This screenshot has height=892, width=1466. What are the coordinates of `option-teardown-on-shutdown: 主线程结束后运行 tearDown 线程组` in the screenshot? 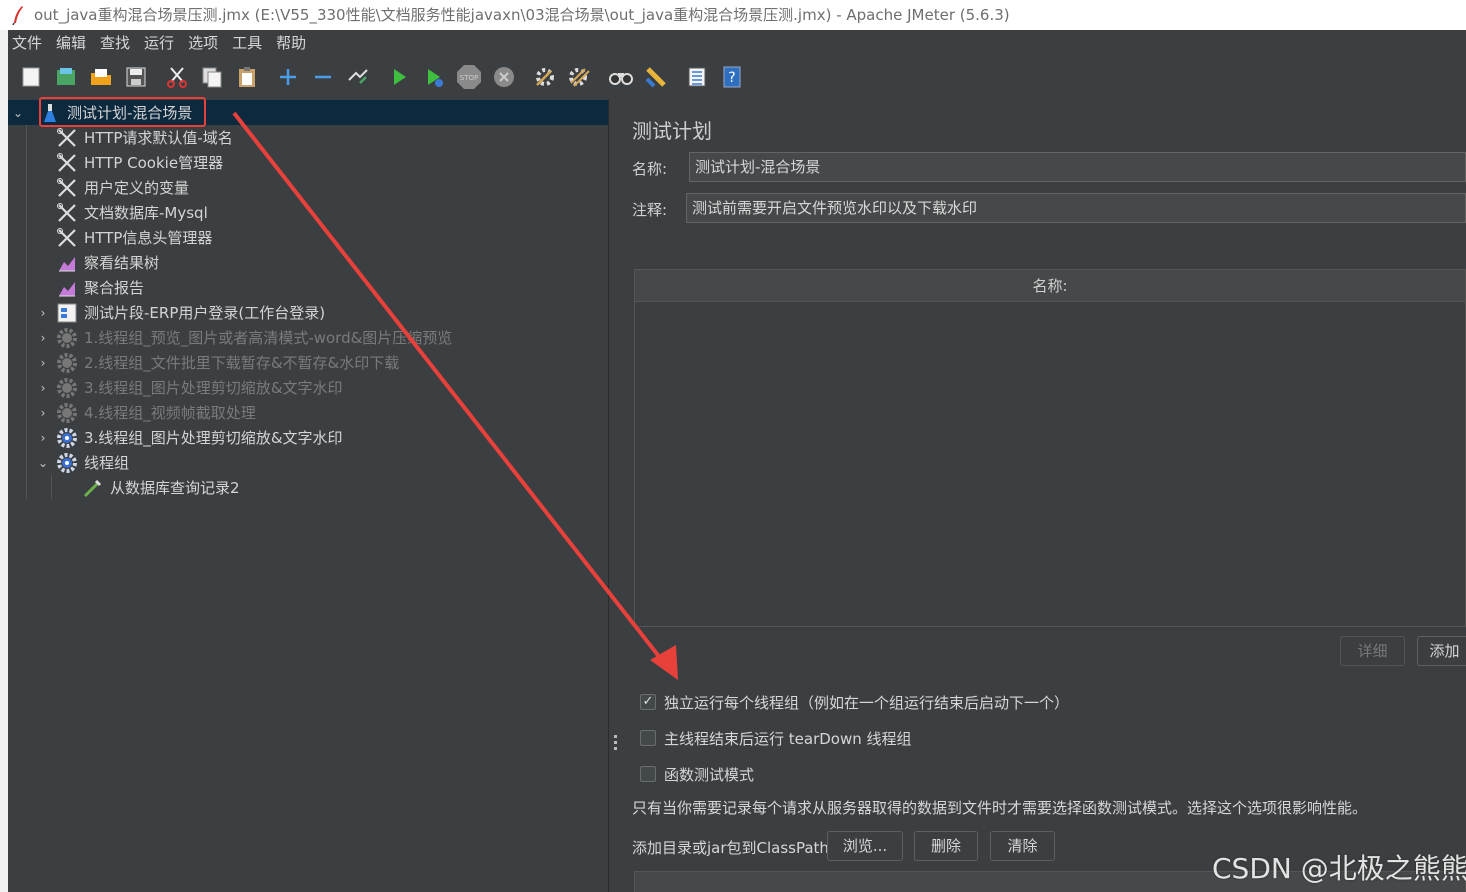 It's located at (776, 738).